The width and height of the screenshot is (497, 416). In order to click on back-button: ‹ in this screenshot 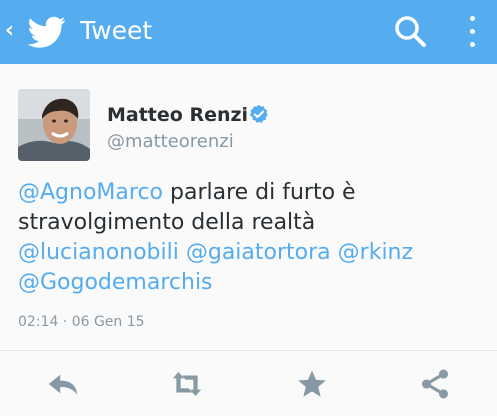, I will do `click(38, 32)`.